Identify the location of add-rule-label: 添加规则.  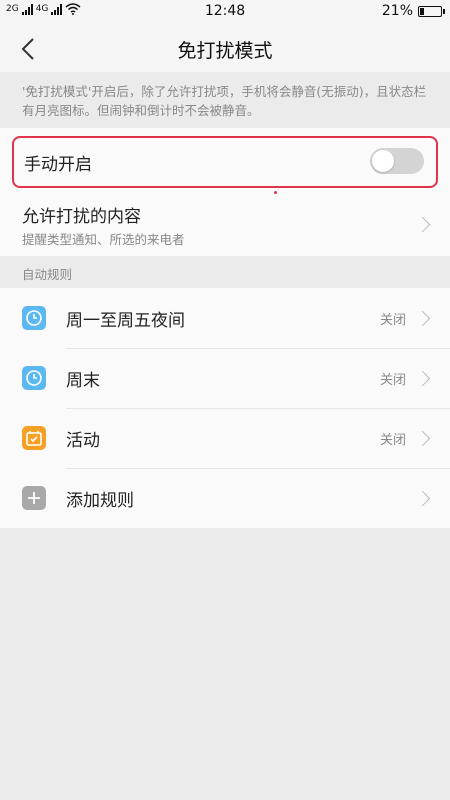
(100, 501).